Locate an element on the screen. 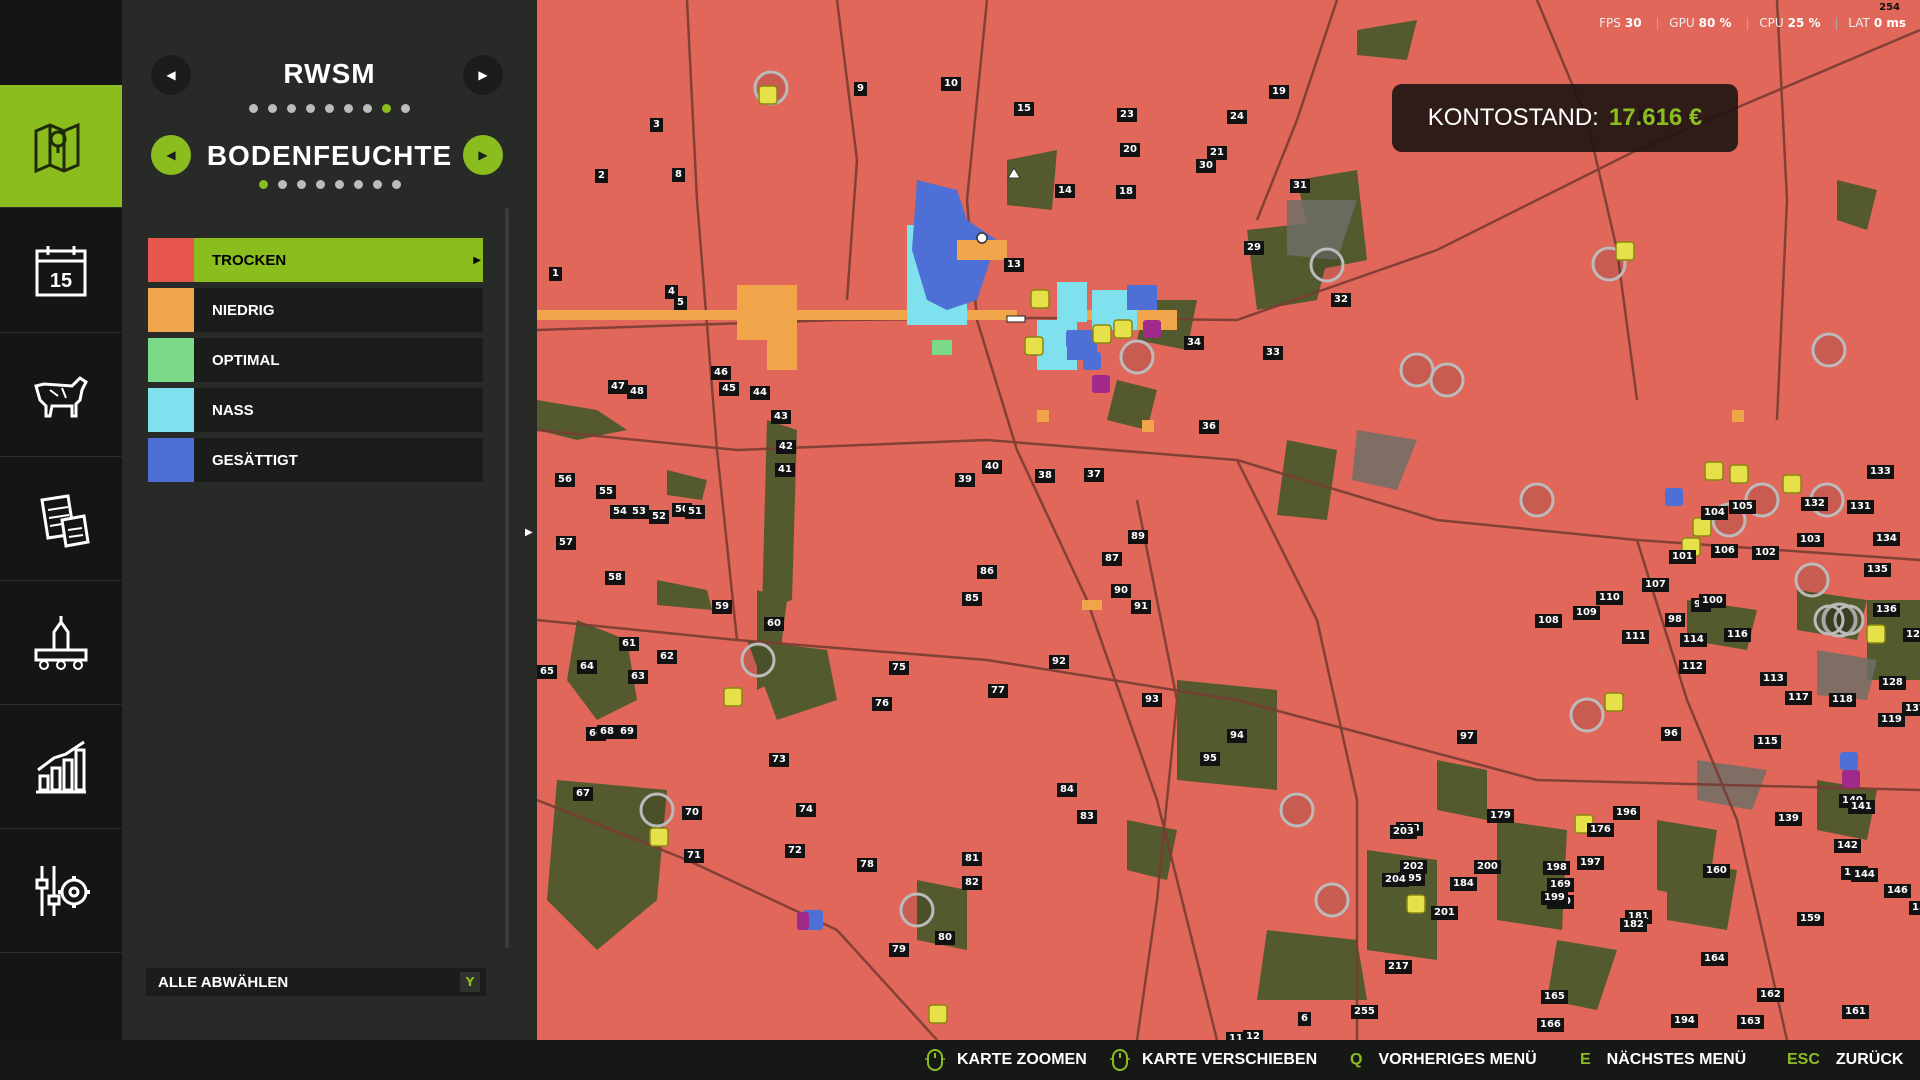 The height and width of the screenshot is (1080, 1920). field-number-label: 87 is located at coordinates (1112, 559).